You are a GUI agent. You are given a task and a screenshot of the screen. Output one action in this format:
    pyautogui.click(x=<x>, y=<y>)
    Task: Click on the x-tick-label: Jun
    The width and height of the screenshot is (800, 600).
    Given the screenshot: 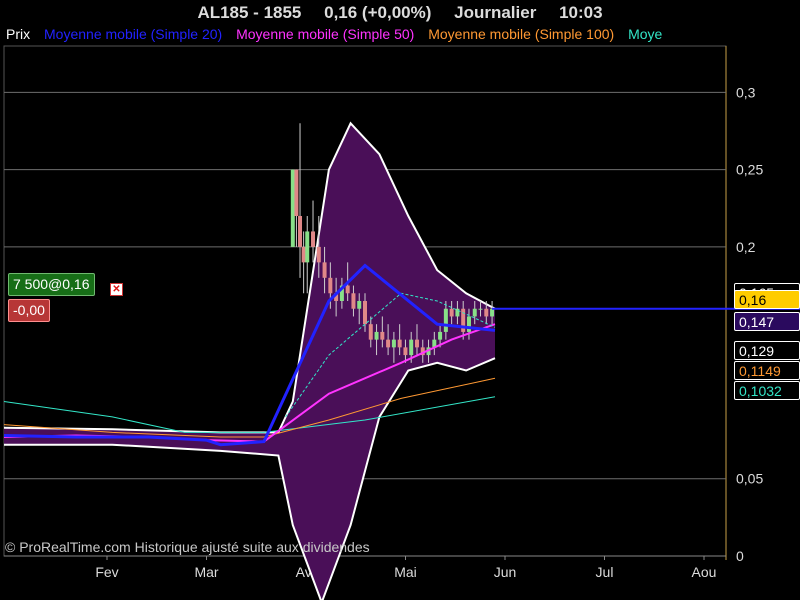 What is the action you would take?
    pyautogui.click(x=505, y=572)
    